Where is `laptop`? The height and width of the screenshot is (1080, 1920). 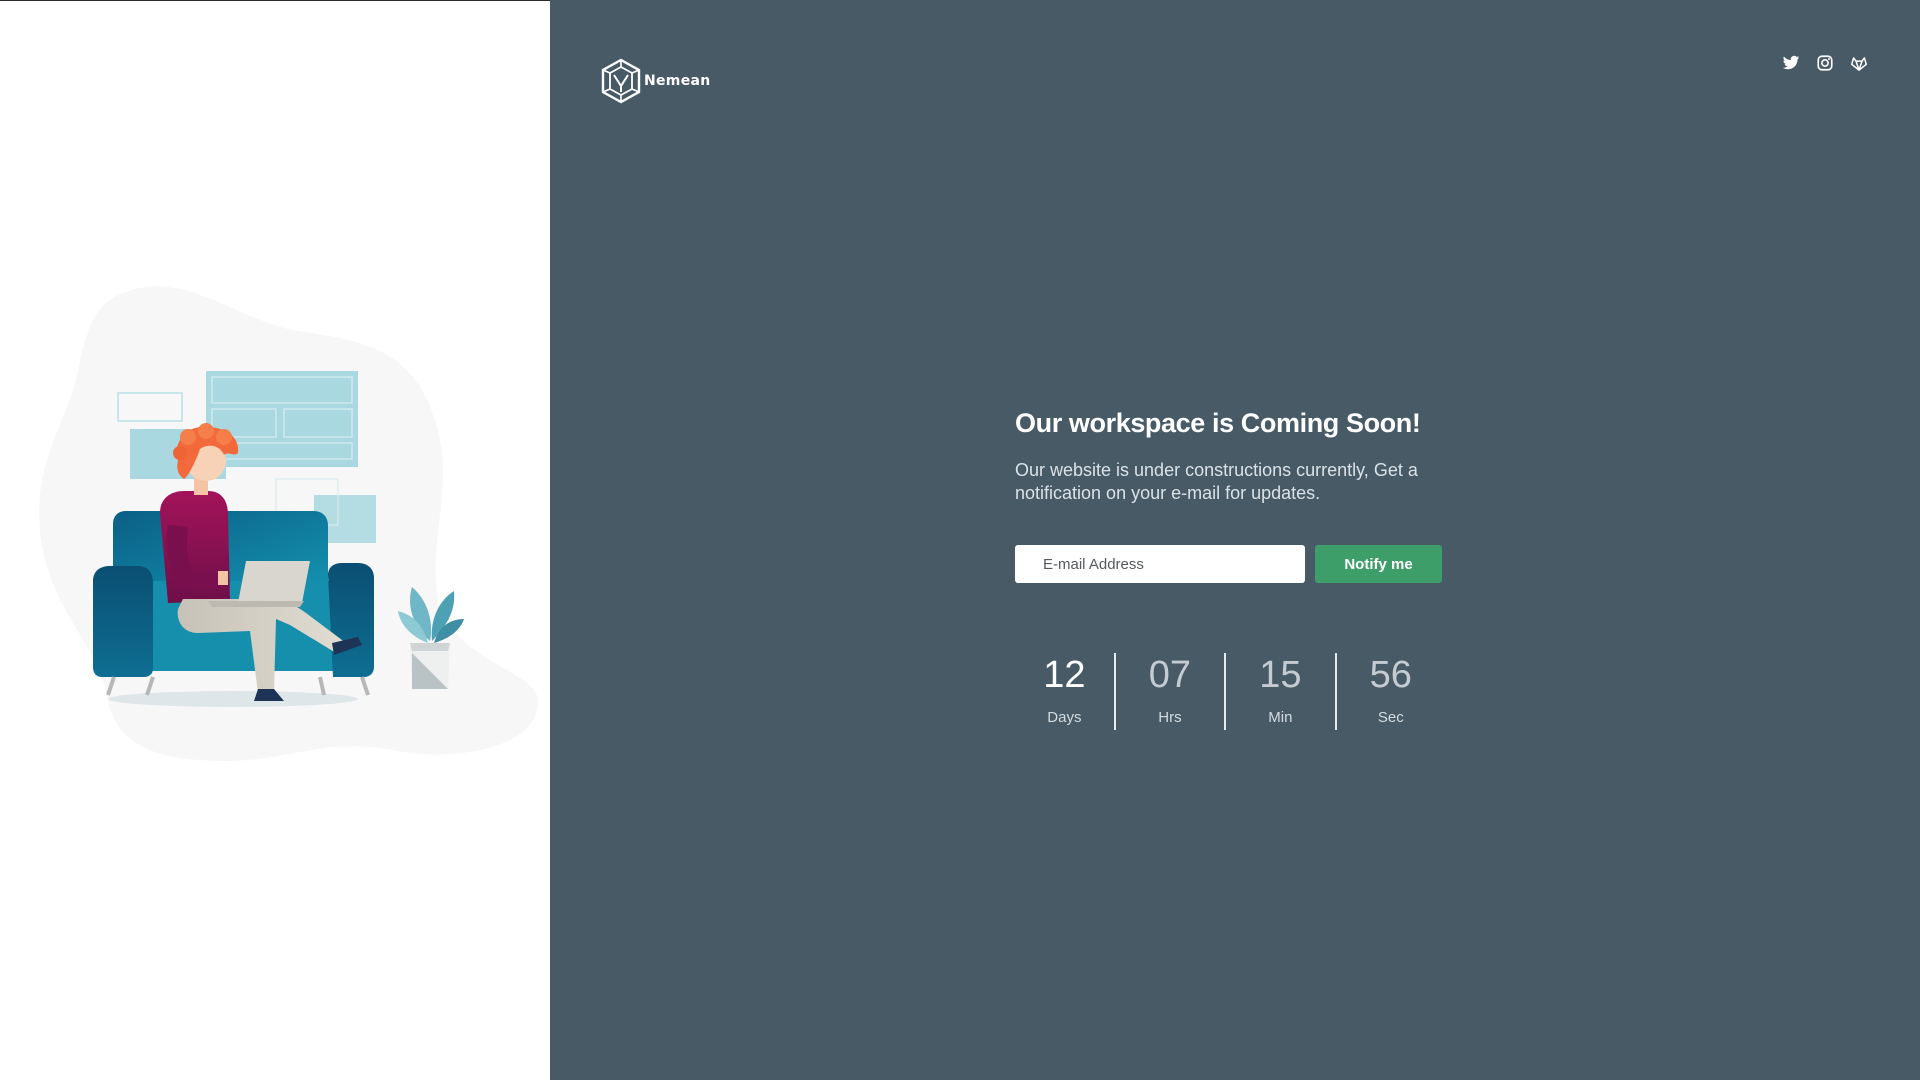
laptop is located at coordinates (274, 582).